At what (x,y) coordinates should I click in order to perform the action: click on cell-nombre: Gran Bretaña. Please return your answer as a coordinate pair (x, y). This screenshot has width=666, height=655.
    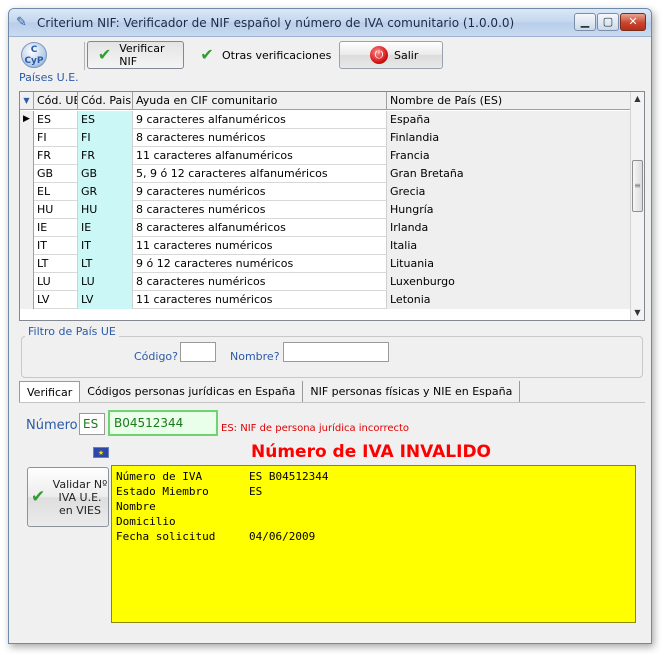
    Looking at the image, I should click on (509, 174).